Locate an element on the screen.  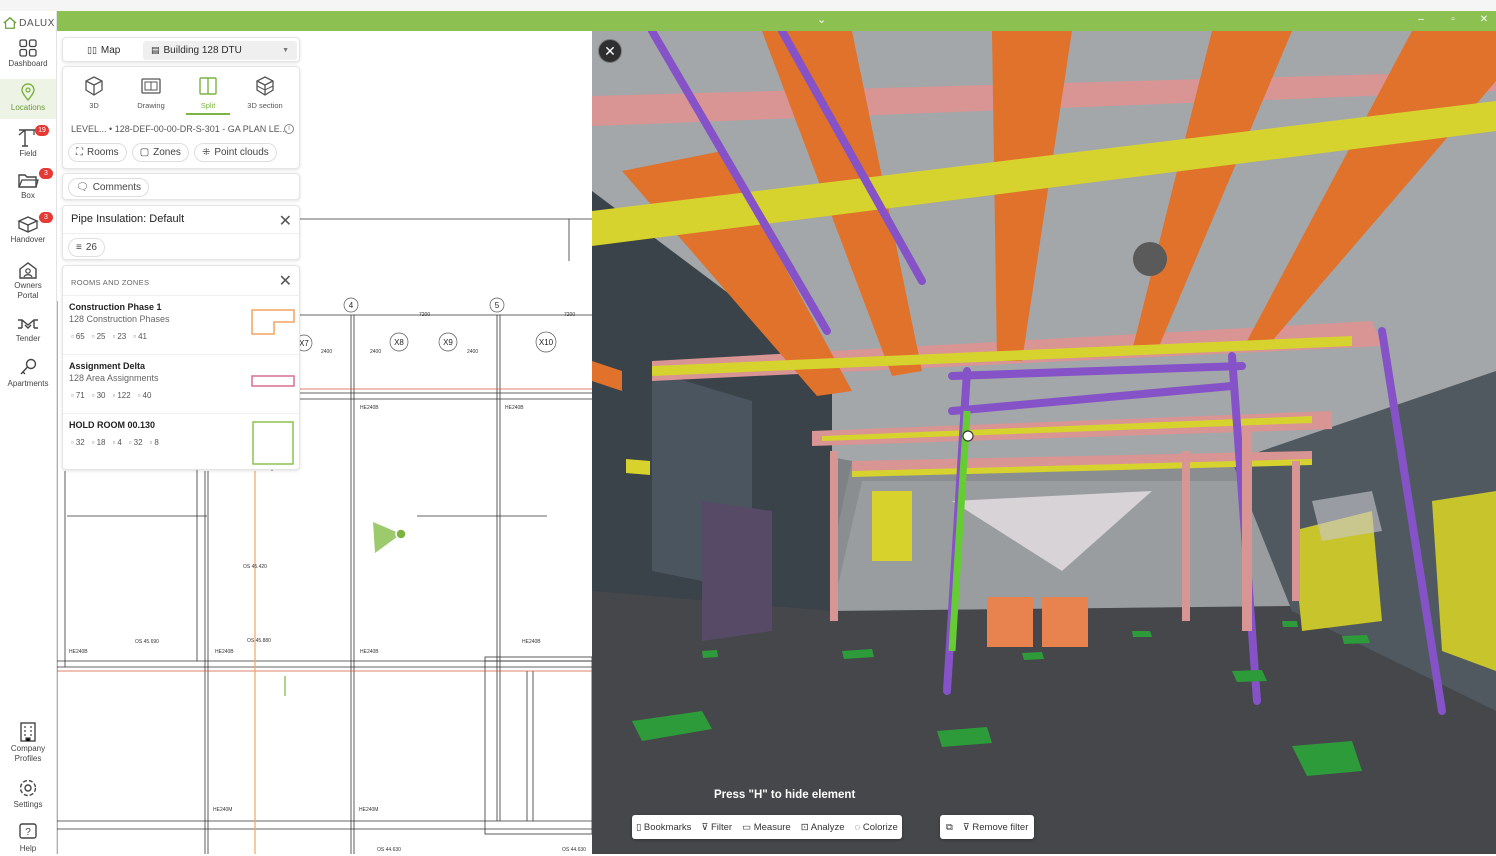
divider is located at coordinates (181, 233).